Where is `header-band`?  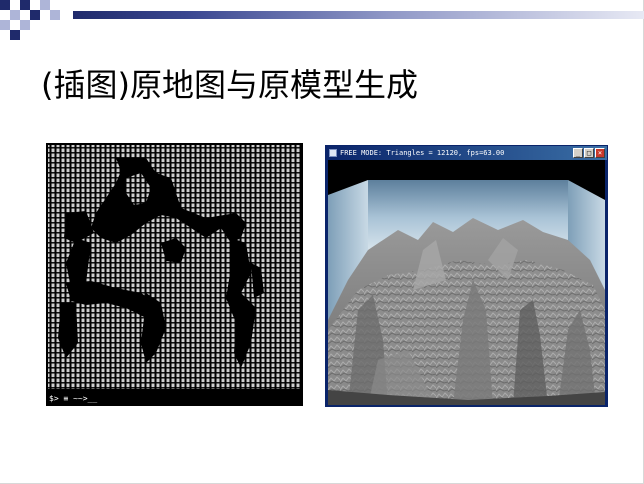
header-band is located at coordinates (358, 15).